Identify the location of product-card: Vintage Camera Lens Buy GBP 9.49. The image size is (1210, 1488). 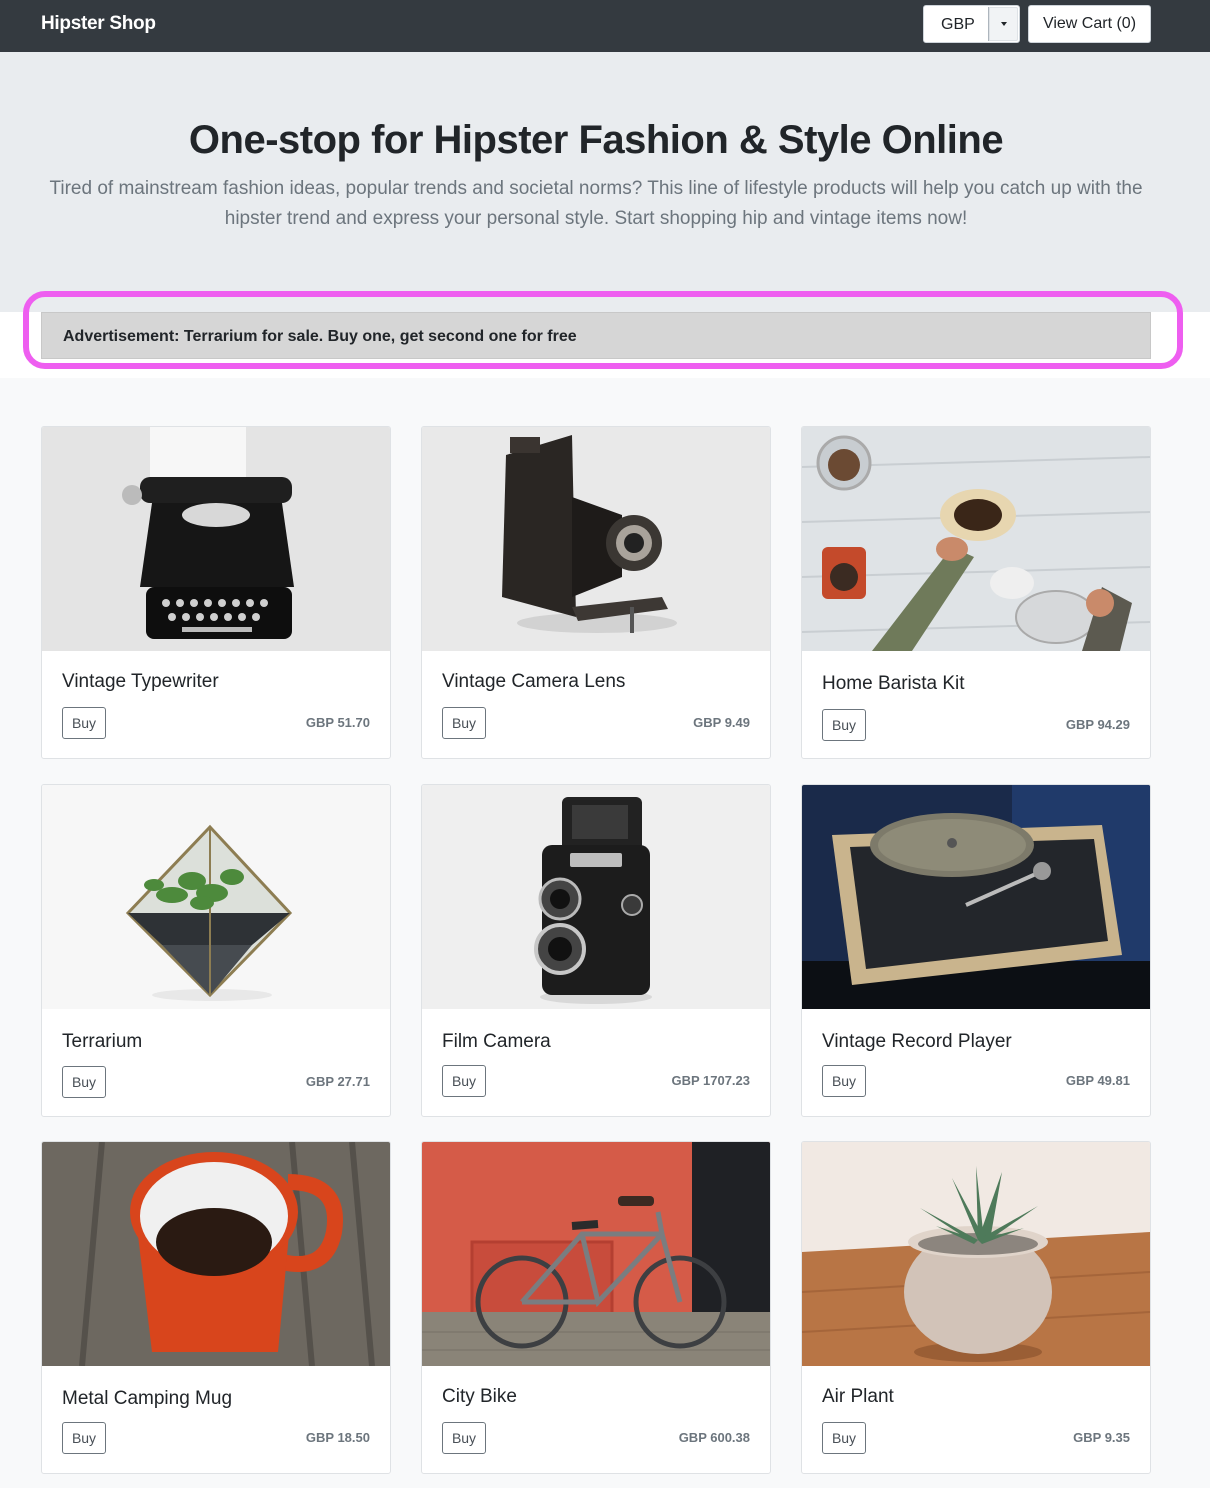
(596, 592).